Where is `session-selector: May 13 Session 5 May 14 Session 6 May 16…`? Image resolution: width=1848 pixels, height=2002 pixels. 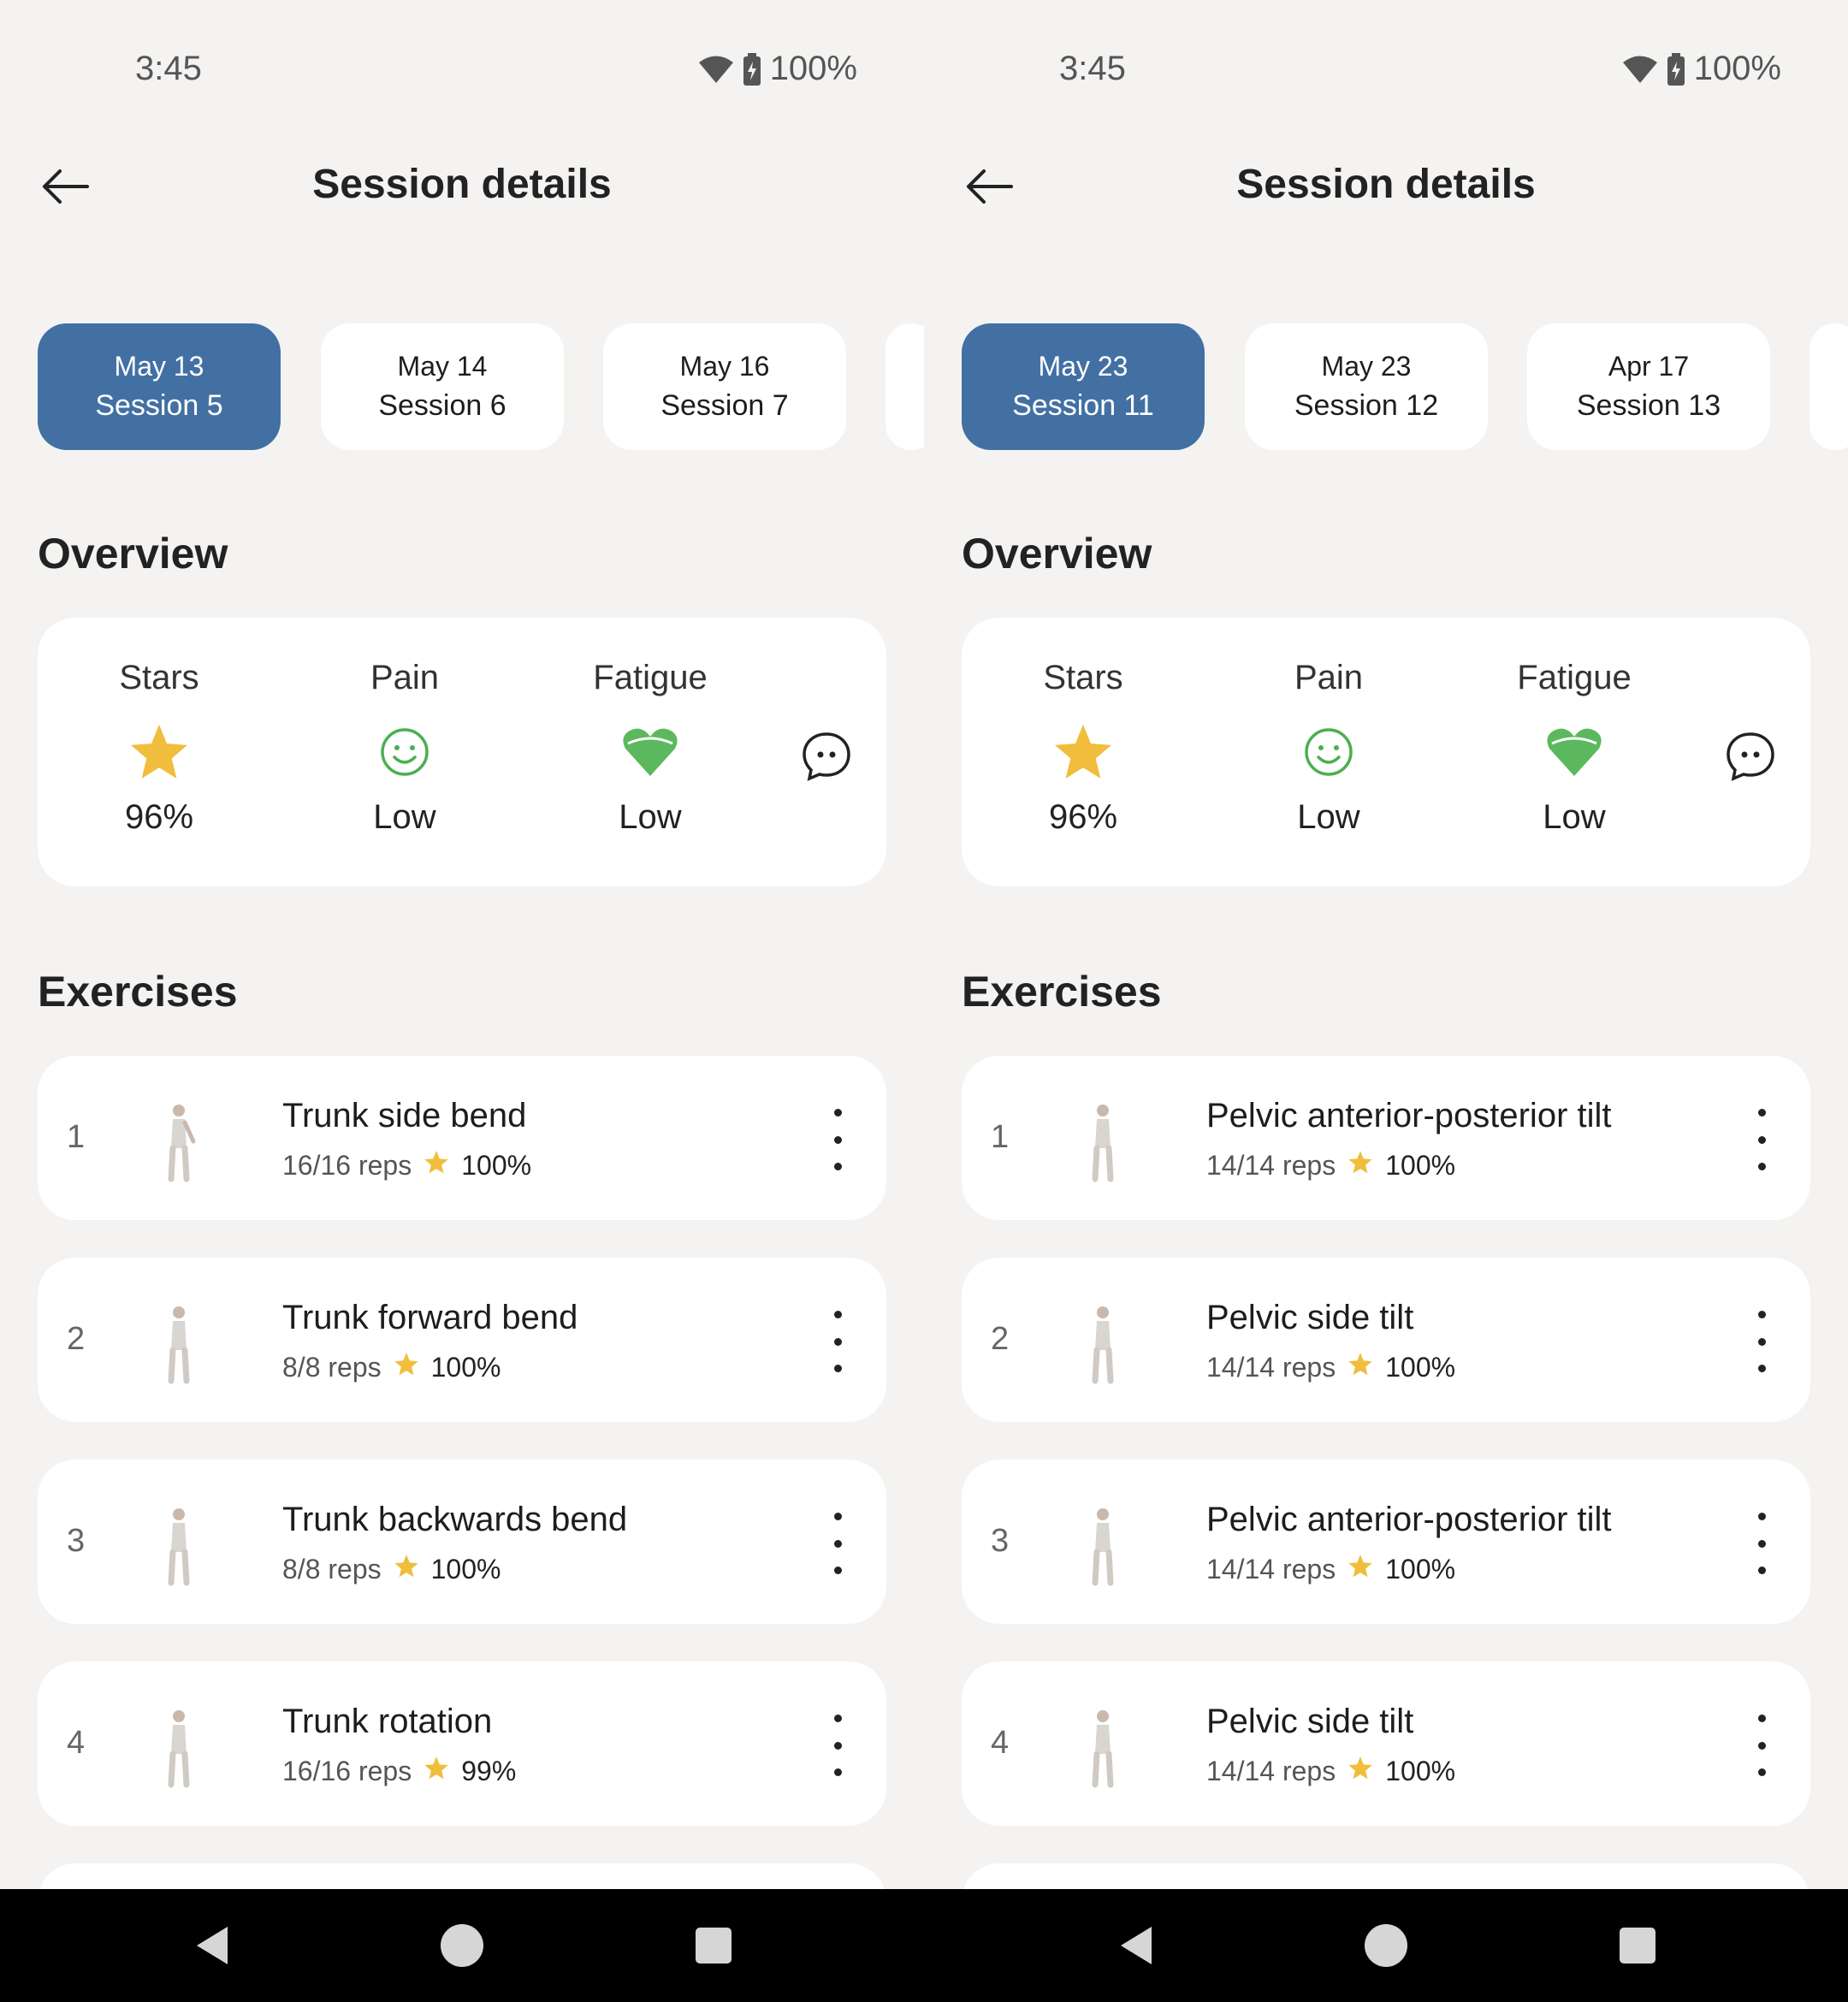
session-selector: May 13 Session 5 May 14 Session 6 May 16… is located at coordinates (481, 386).